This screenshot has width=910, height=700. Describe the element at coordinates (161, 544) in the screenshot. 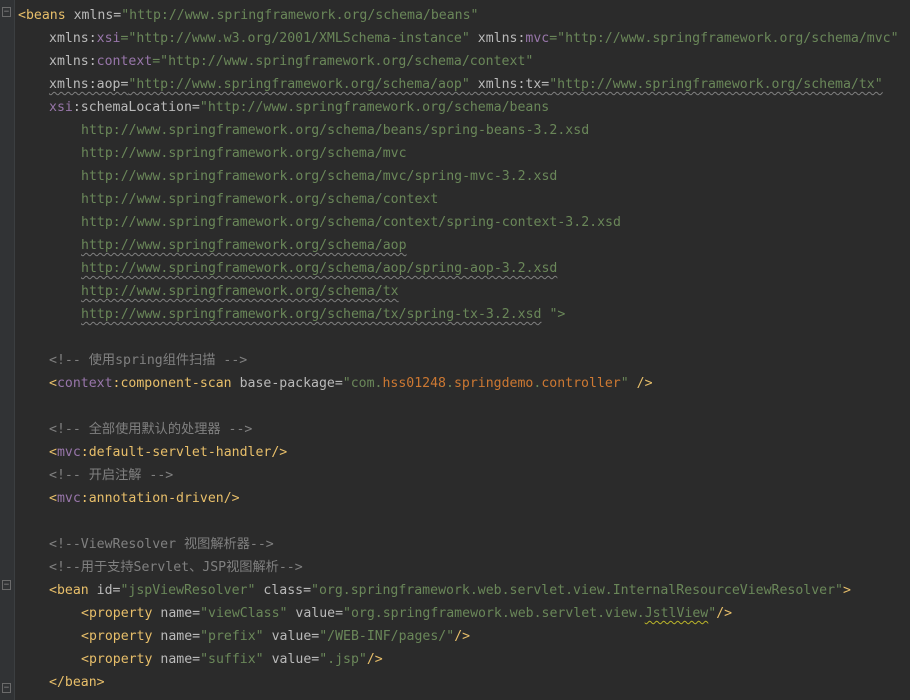

I see `comment-token: <!--ViewResolver 视图解析器-->` at that location.